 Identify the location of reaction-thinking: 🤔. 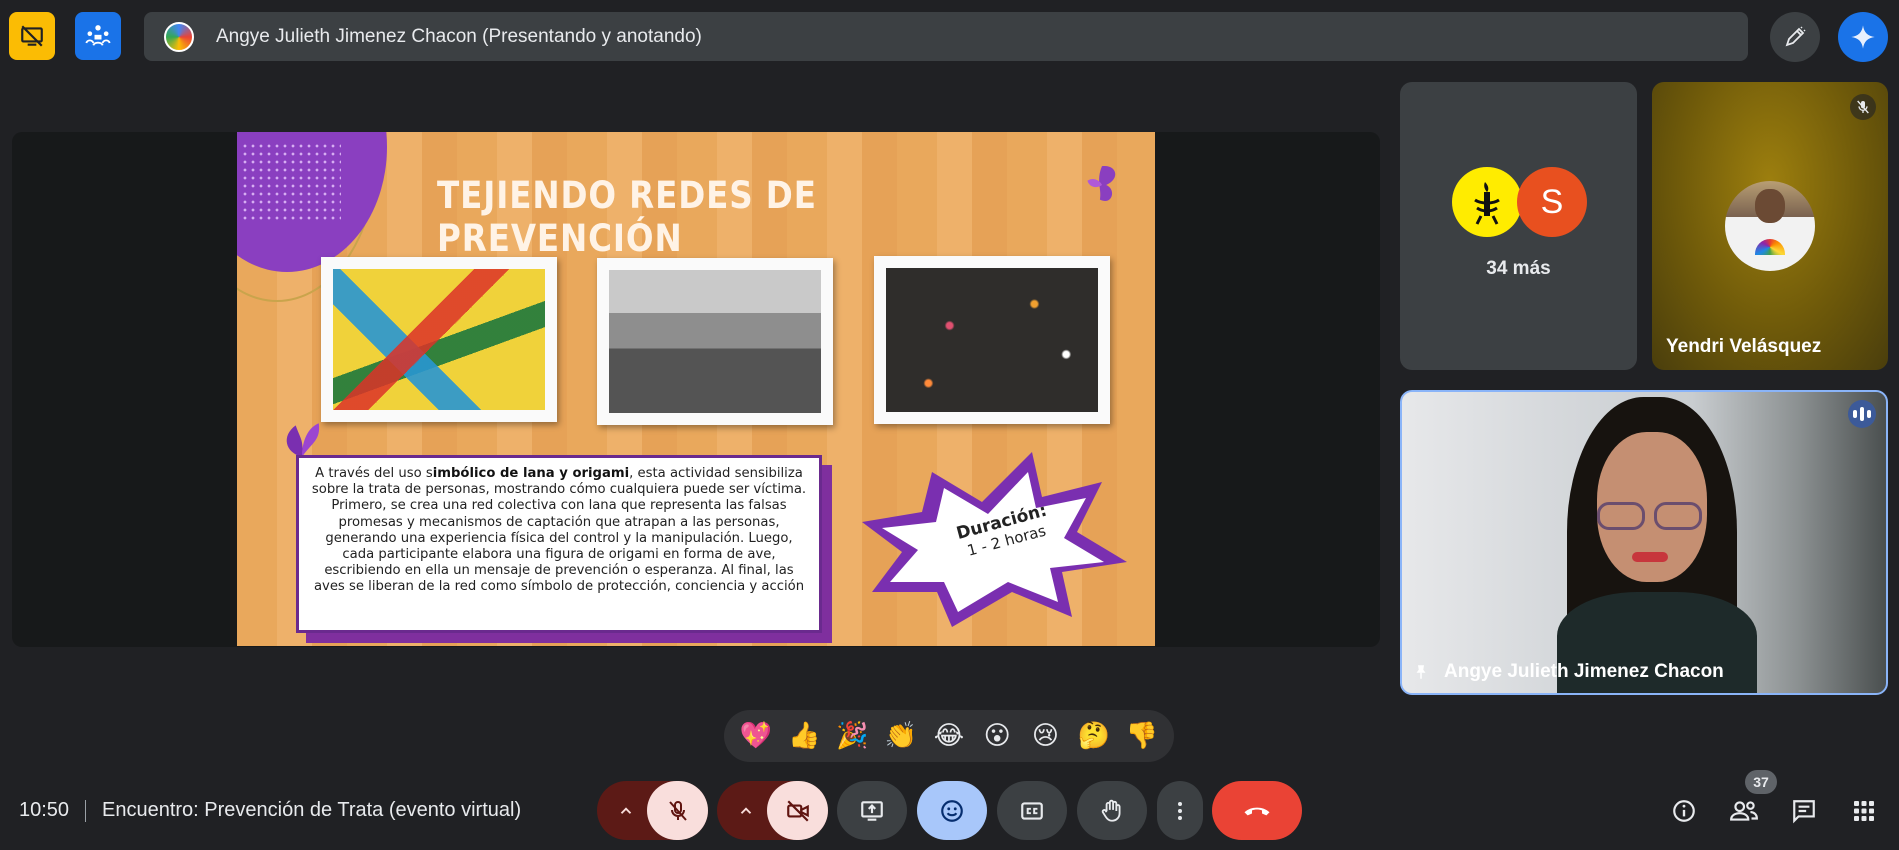
(1094, 736).